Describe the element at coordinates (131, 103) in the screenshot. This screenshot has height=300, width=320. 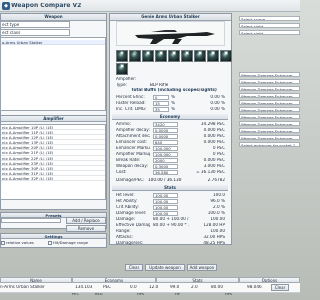
I see `faster-reload-label: Faster Reload:` at that location.